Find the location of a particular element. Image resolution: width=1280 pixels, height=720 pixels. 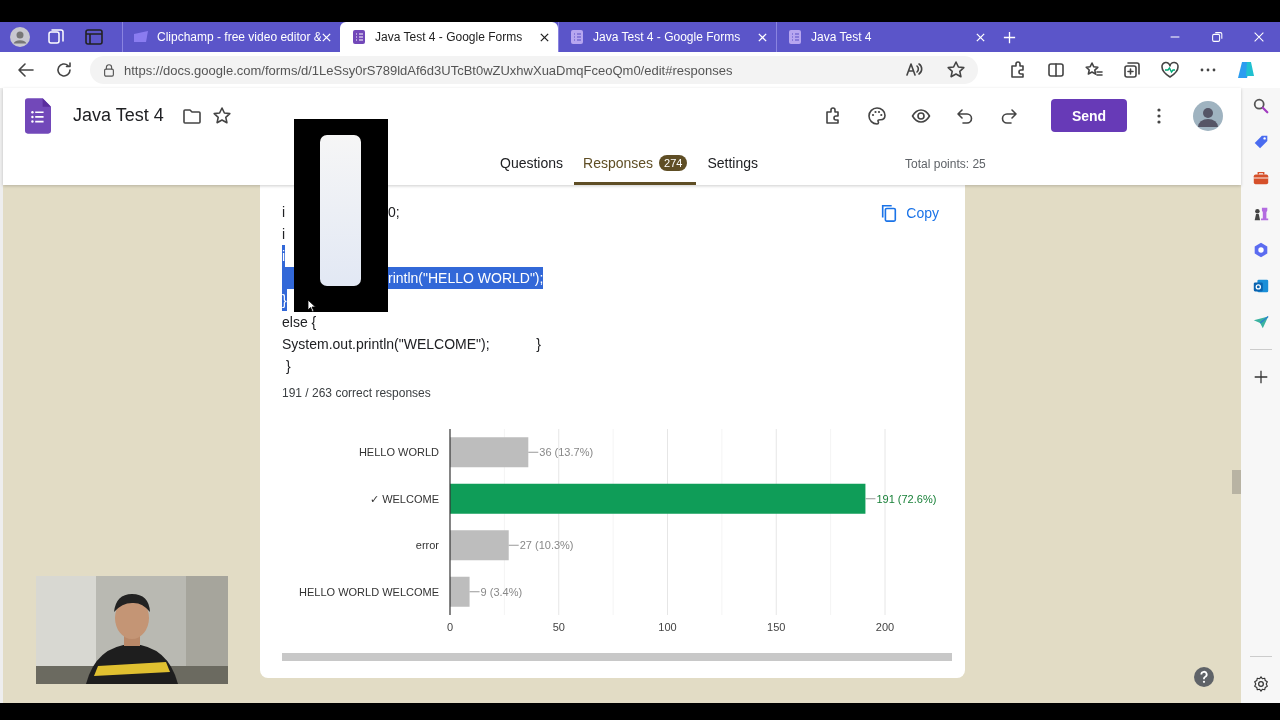

axis-tick-label: 50 is located at coordinates (558, 627).